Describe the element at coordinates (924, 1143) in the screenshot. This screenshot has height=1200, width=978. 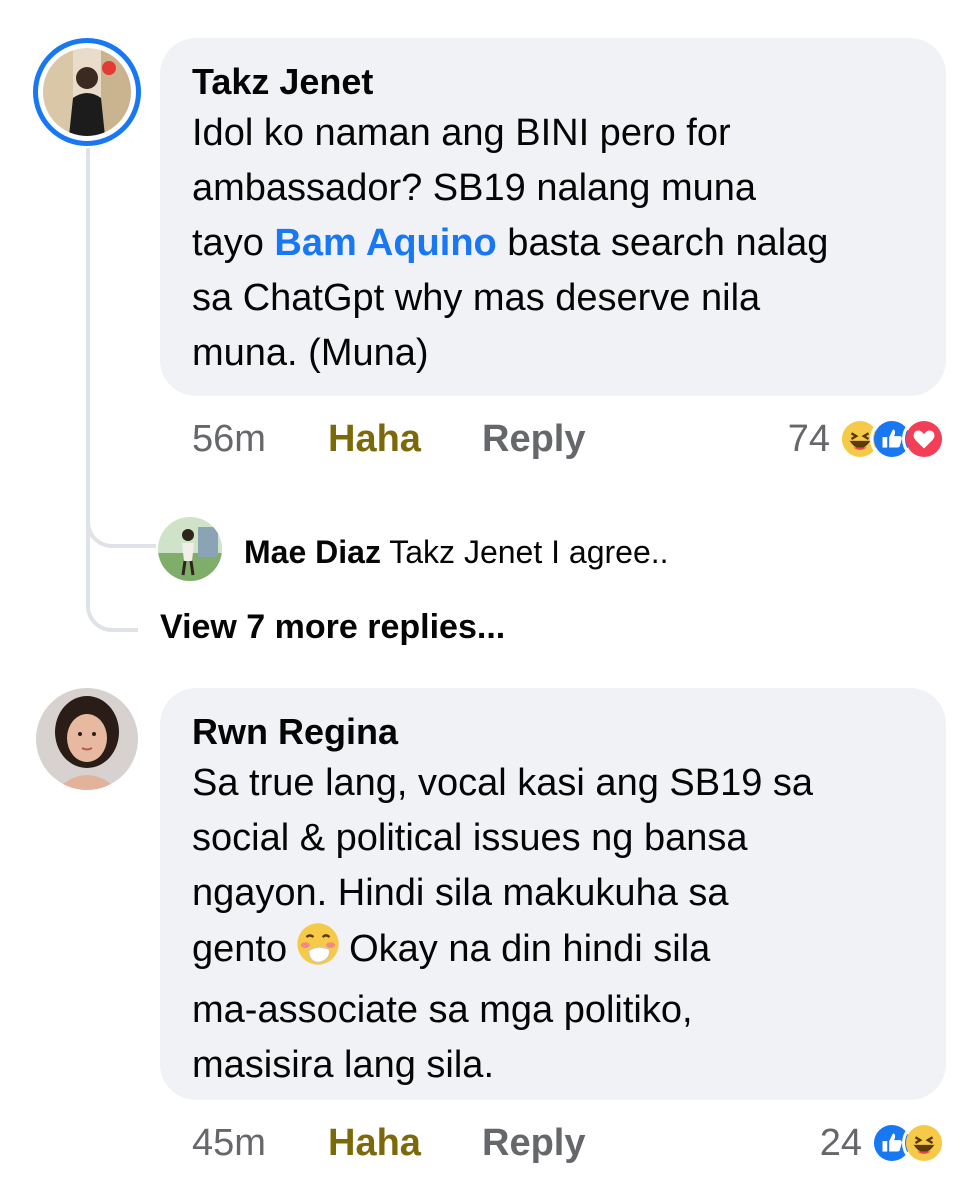
I see `haha-icon` at that location.